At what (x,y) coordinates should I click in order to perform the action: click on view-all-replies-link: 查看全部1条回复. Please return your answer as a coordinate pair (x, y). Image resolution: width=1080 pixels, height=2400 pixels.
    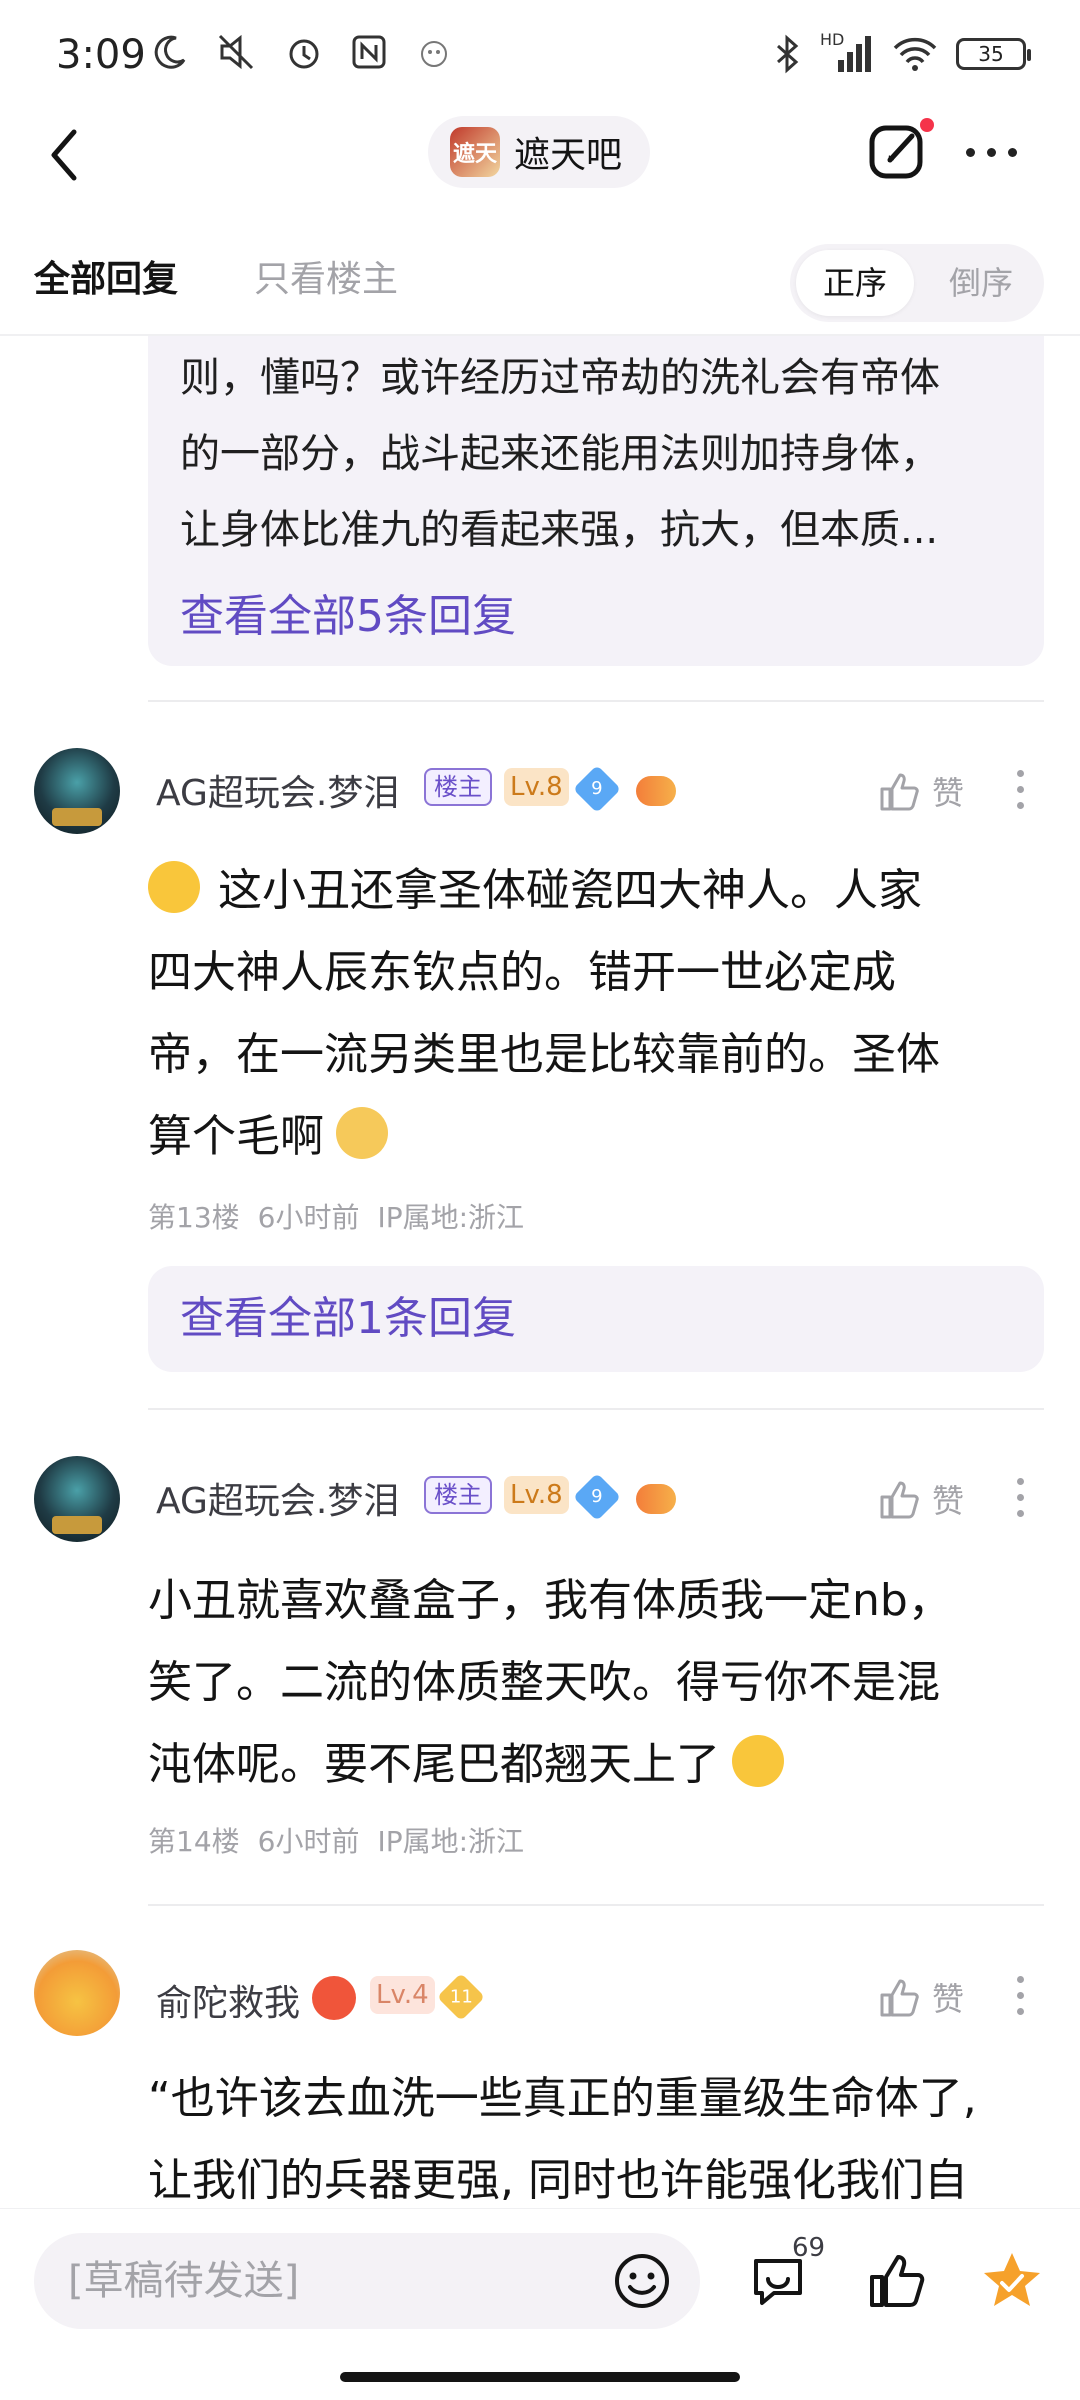
    Looking at the image, I should click on (348, 1318).